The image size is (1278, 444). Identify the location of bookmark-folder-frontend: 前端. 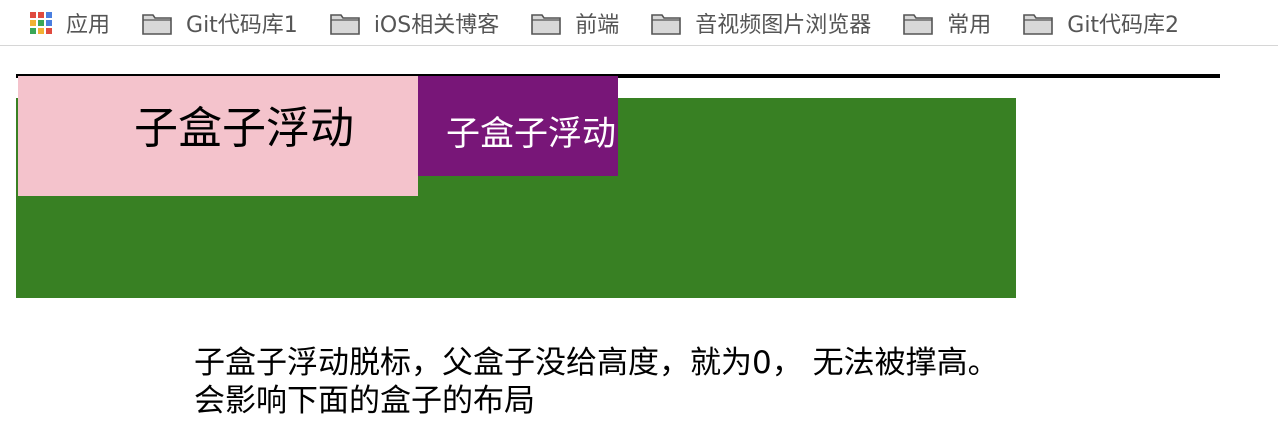
(575, 23).